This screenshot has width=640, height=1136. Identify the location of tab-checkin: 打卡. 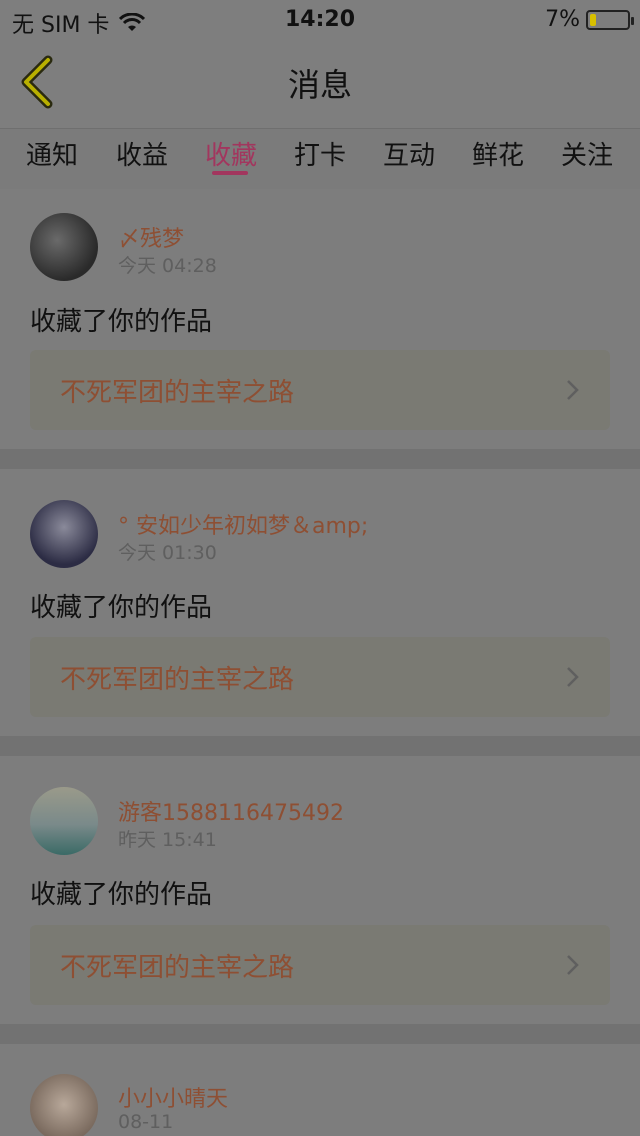
(320, 153).